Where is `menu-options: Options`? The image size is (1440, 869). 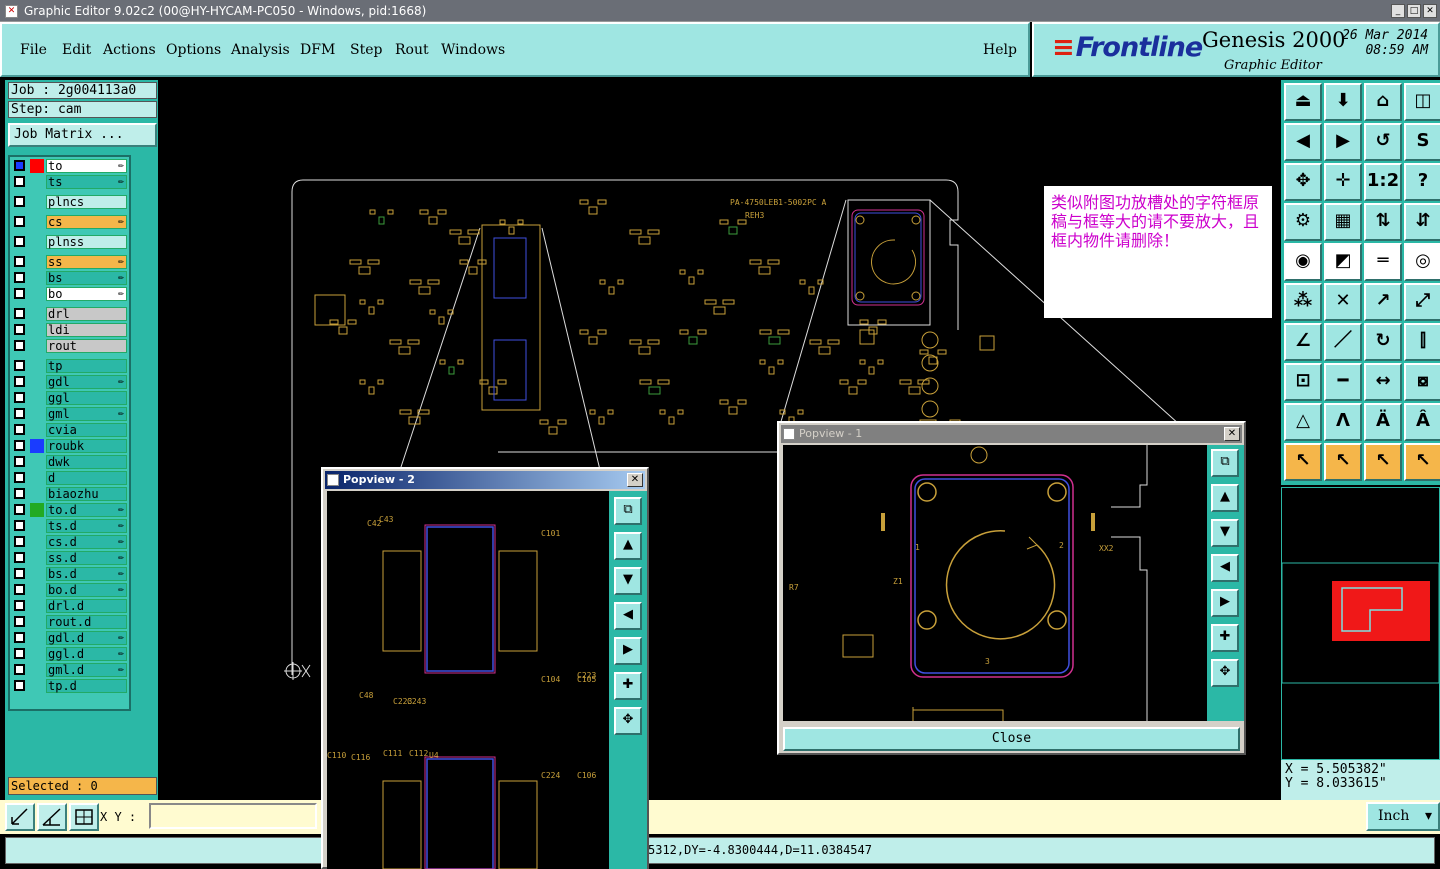 menu-options: Options is located at coordinates (193, 50).